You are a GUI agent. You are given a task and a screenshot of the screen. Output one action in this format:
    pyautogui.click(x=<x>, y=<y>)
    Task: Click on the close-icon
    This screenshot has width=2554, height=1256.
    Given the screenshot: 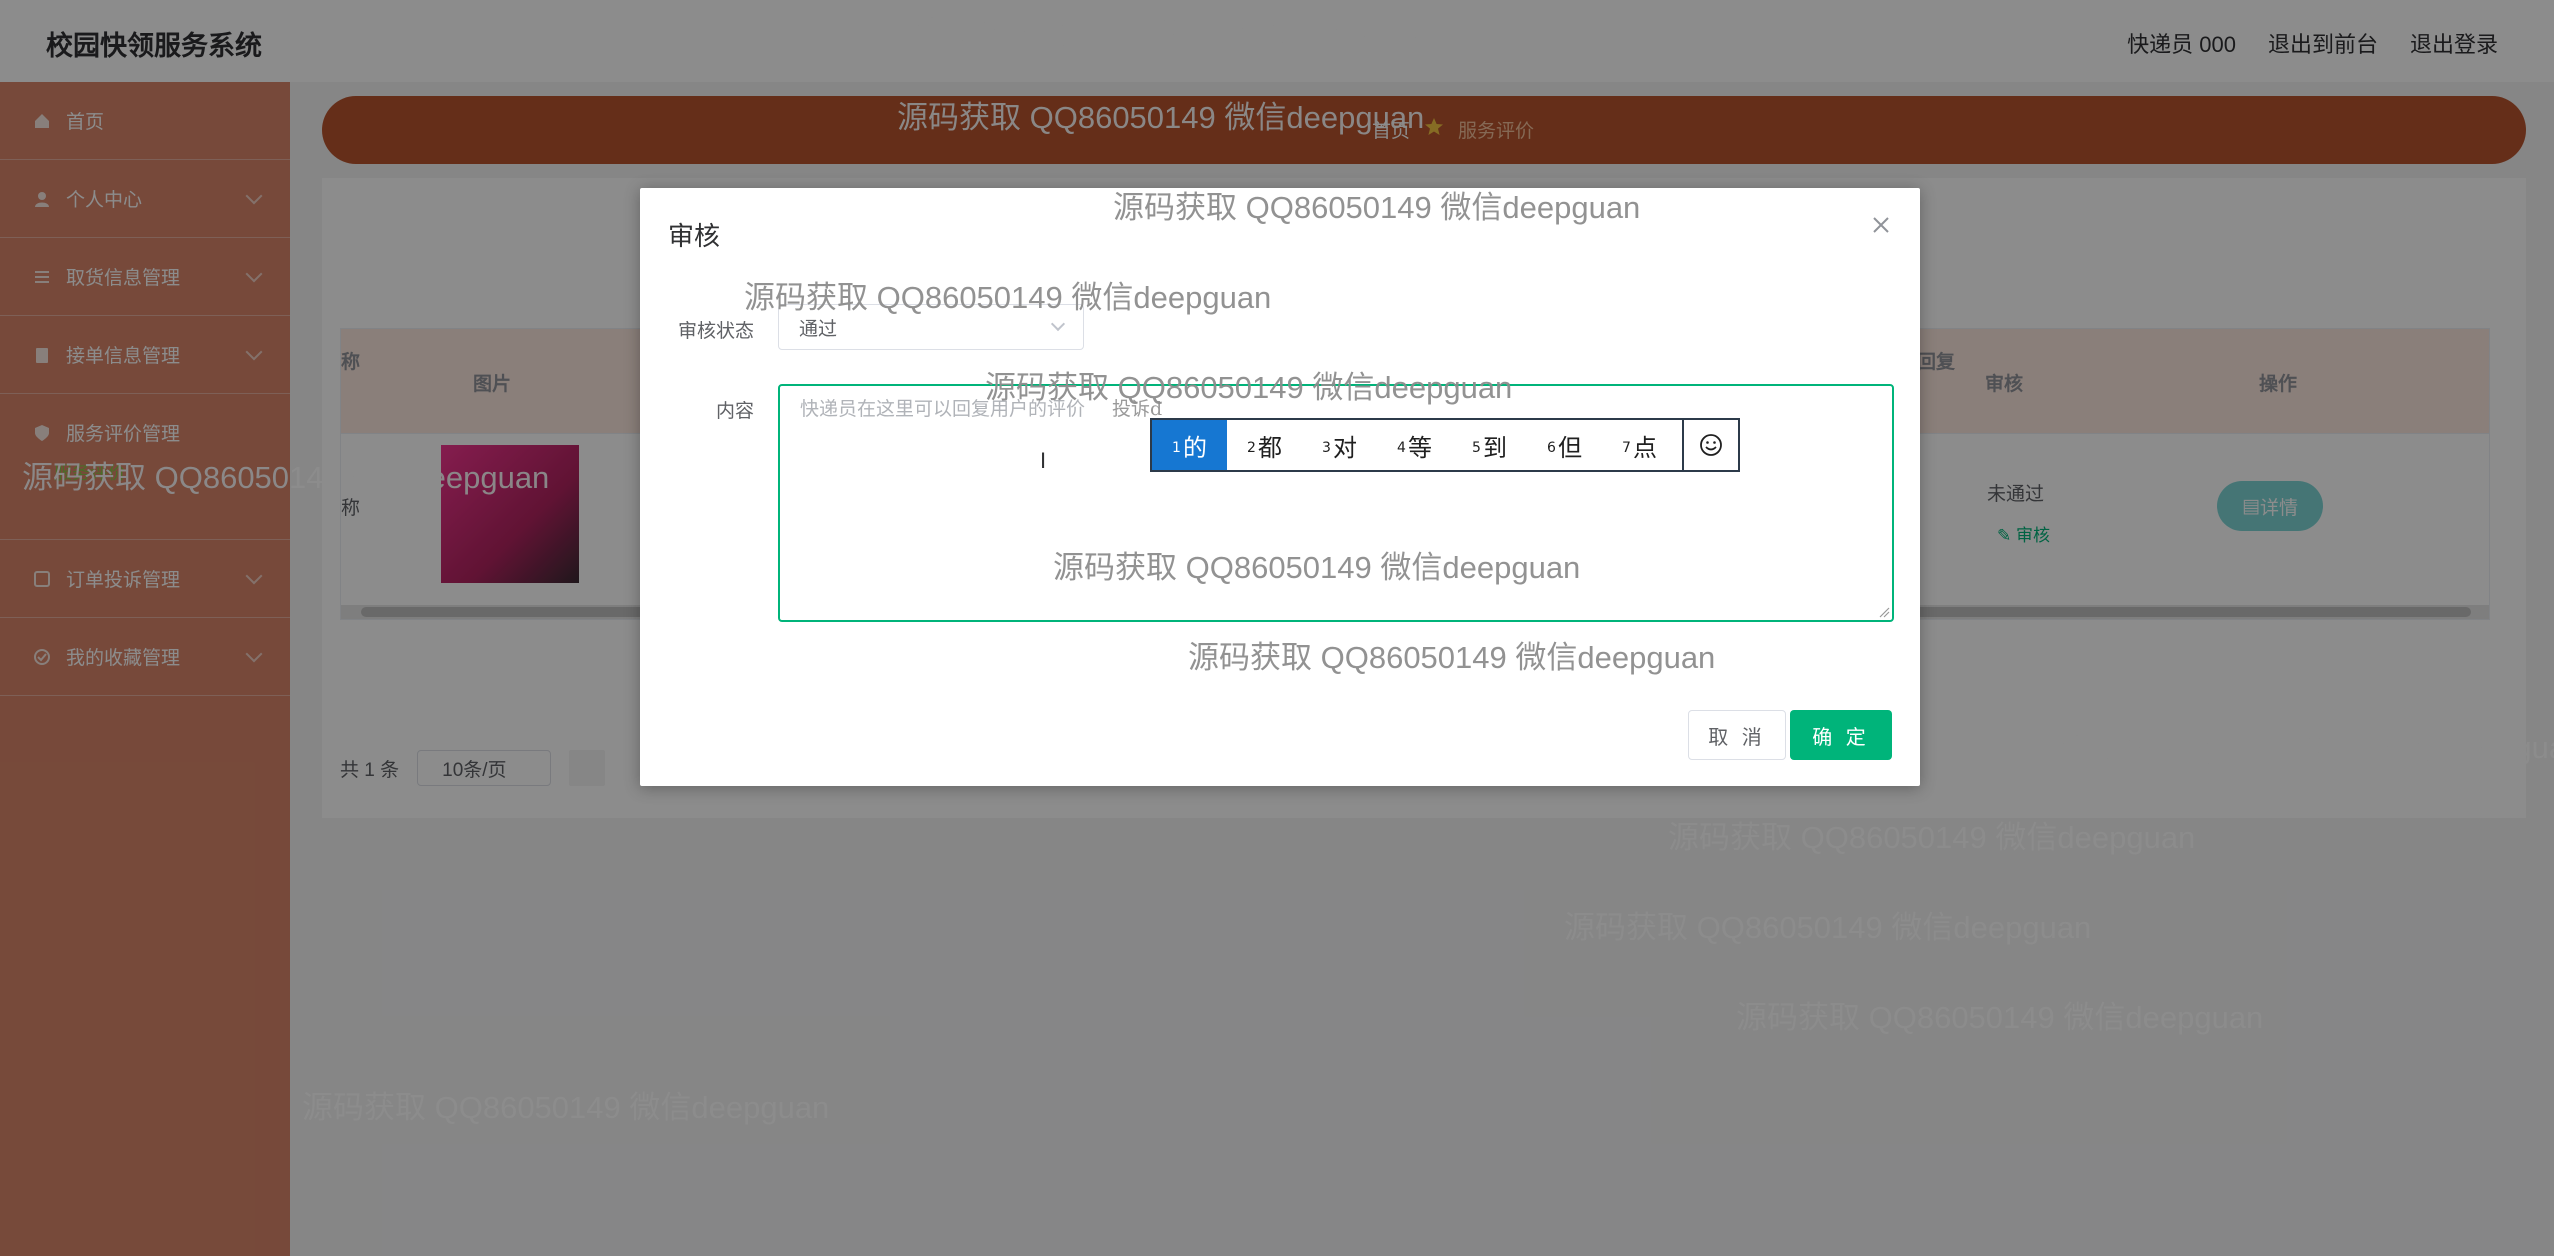 What is the action you would take?
    pyautogui.click(x=1882, y=226)
    